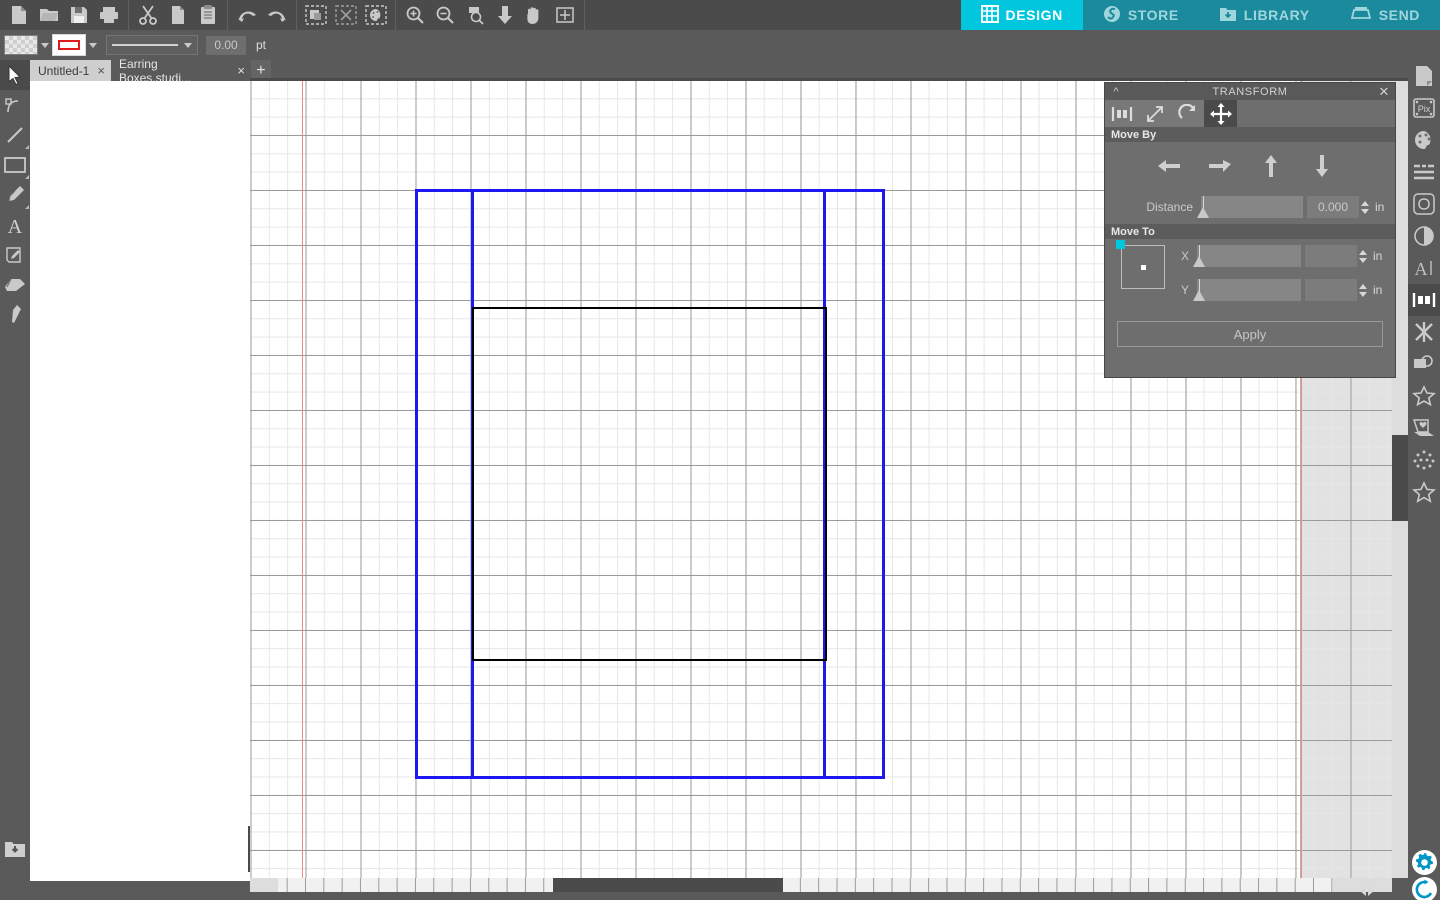  What do you see at coordinates (1424, 888) in the screenshot?
I see `sync-refresh-icon` at bounding box center [1424, 888].